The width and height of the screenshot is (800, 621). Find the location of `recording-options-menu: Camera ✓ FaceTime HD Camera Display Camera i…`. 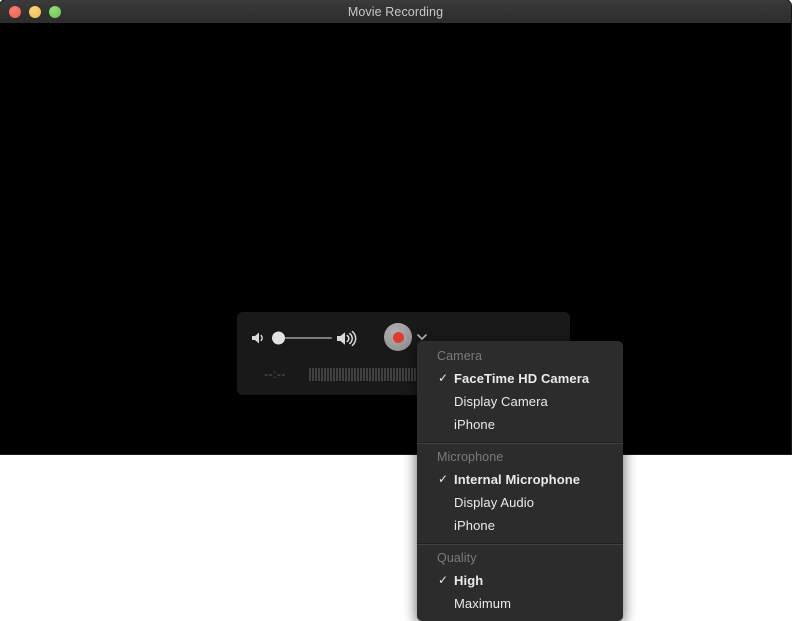

recording-options-menu: Camera ✓ FaceTime HD Camera Display Camera i… is located at coordinates (520, 481).